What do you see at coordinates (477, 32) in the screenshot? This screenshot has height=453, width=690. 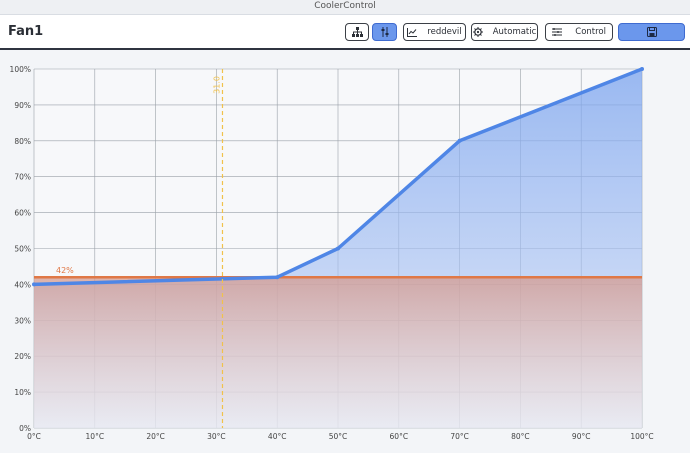 I see `gear-icon` at bounding box center [477, 32].